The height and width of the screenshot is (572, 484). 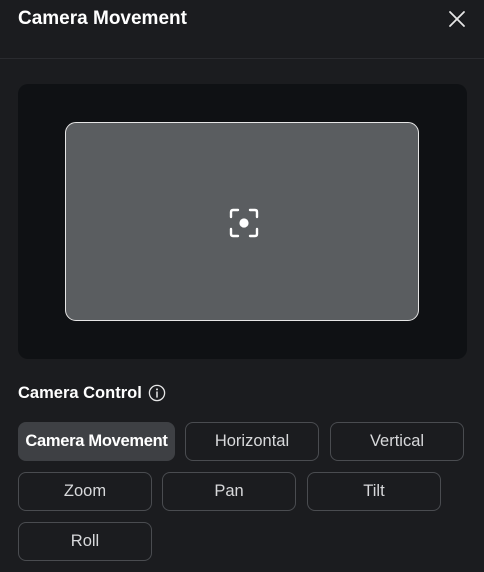 What do you see at coordinates (102, 18) in the screenshot?
I see `dialog-title: Camera Movement` at bounding box center [102, 18].